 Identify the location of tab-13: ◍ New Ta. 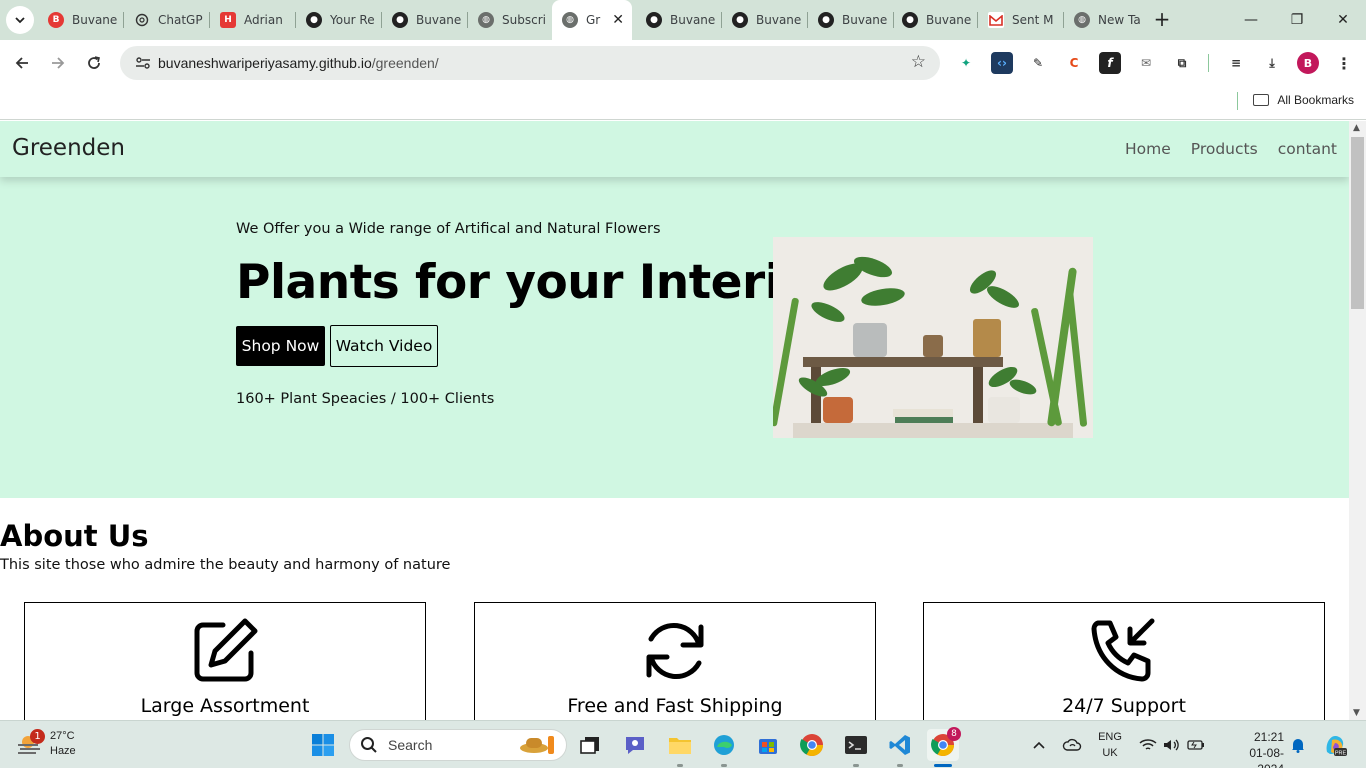
(1104, 20).